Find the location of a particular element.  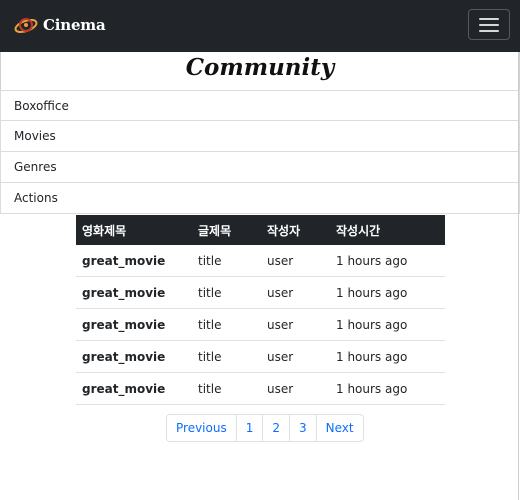

page-title: Community is located at coordinates (260, 71).